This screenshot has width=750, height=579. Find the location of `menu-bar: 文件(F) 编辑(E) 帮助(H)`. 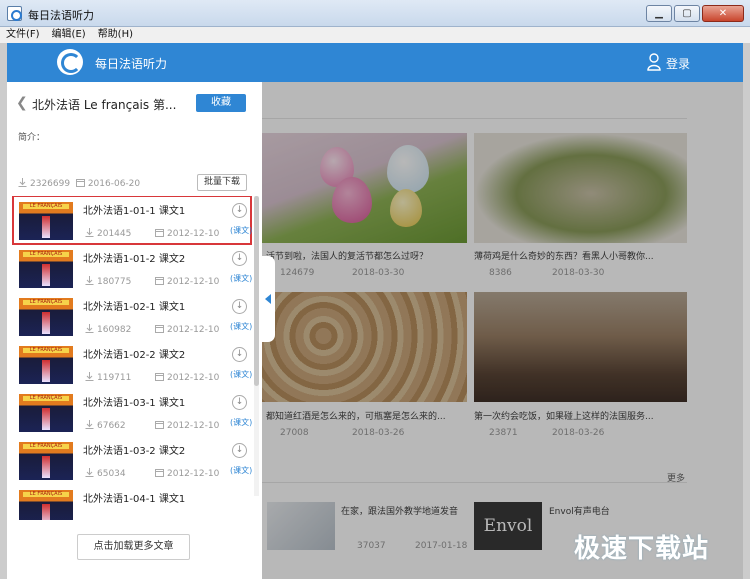

menu-bar: 文件(F) 编辑(E) 帮助(H) is located at coordinates (375, 35).